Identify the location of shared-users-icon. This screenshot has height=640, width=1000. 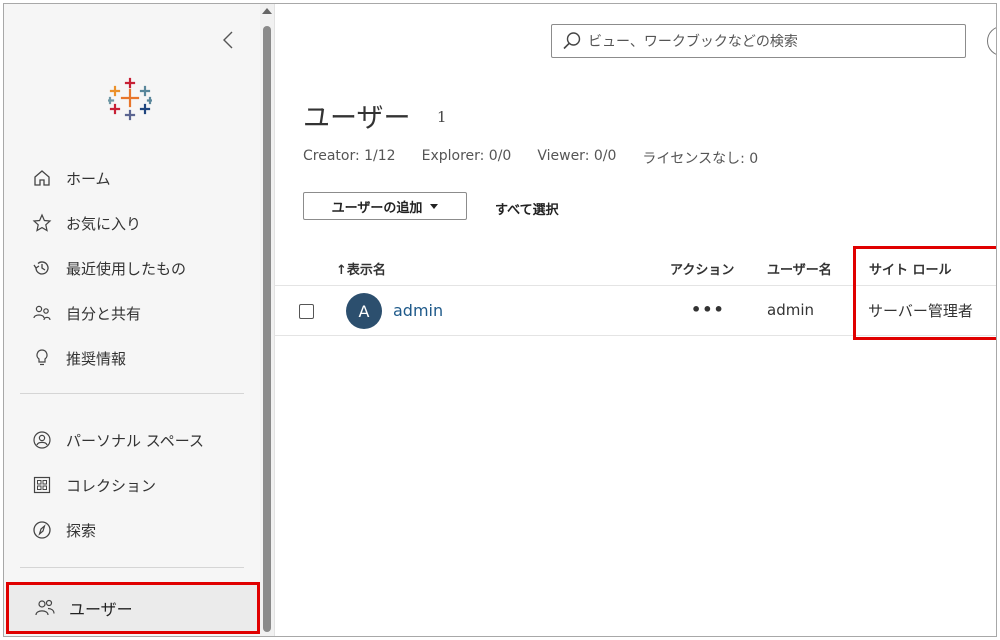
(42, 313).